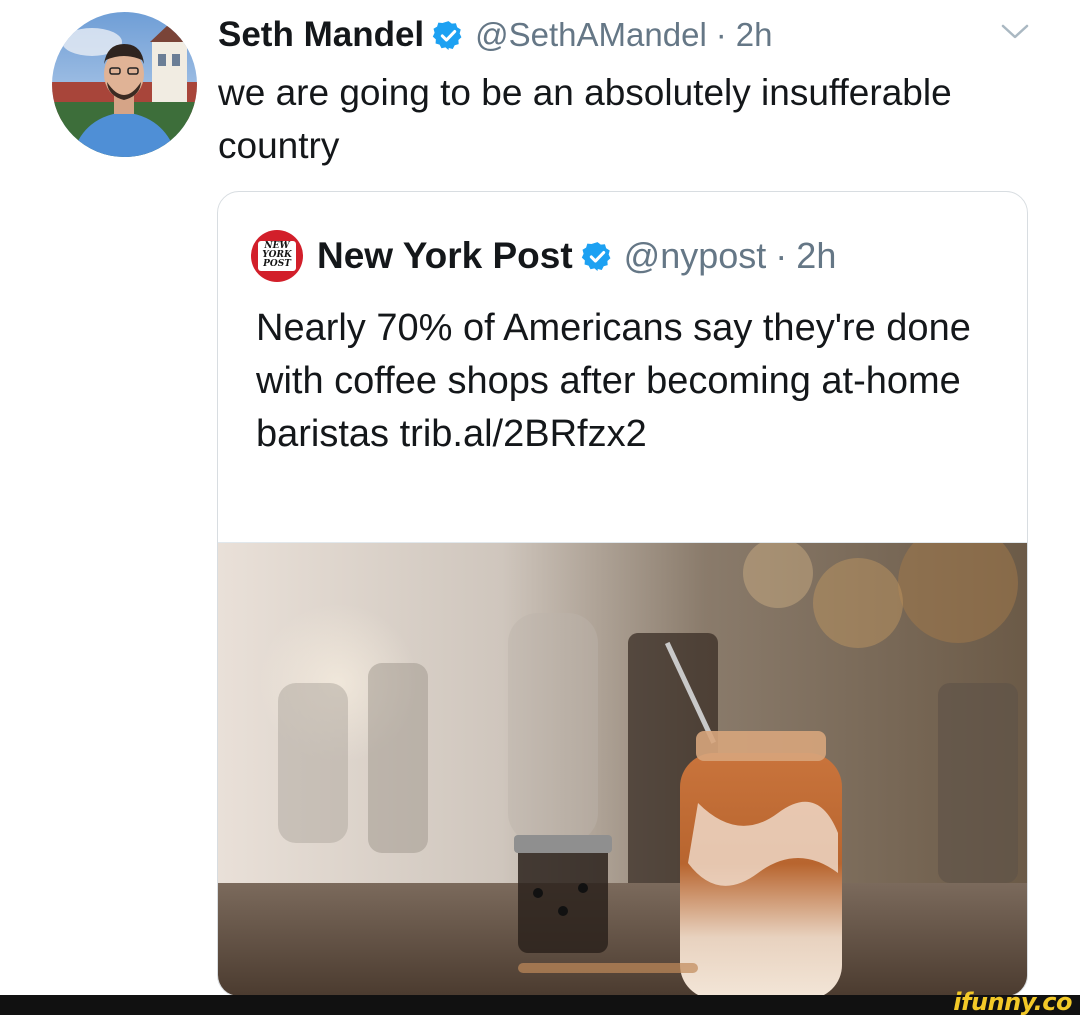  What do you see at coordinates (124, 84) in the screenshot?
I see `author-avatar` at bounding box center [124, 84].